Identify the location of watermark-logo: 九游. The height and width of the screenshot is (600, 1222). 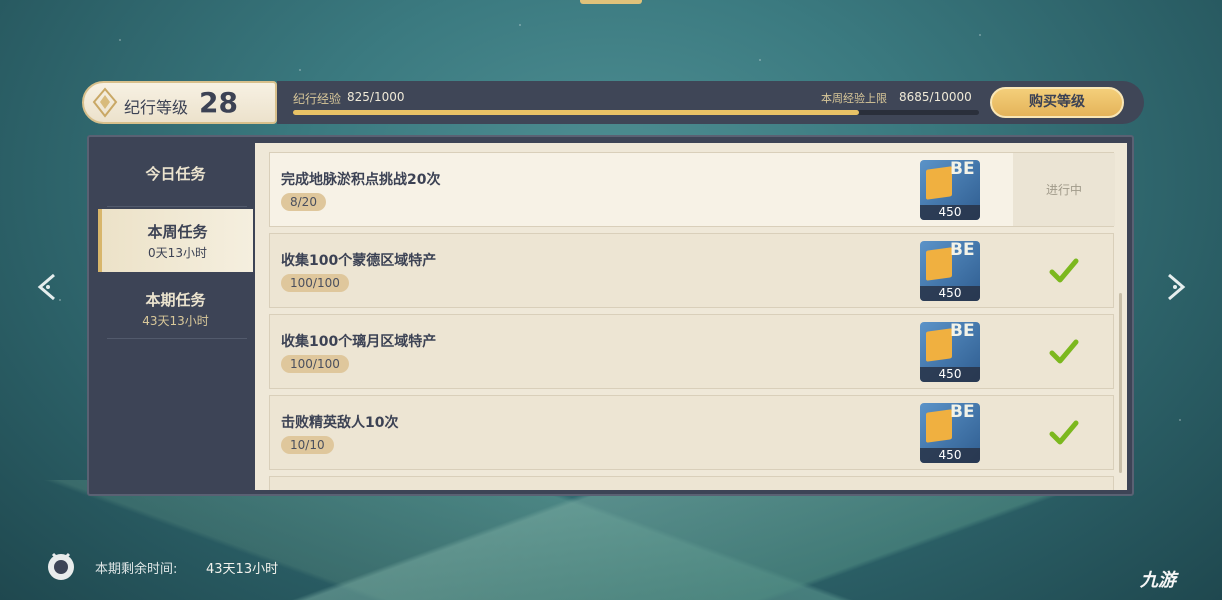
(1158, 580).